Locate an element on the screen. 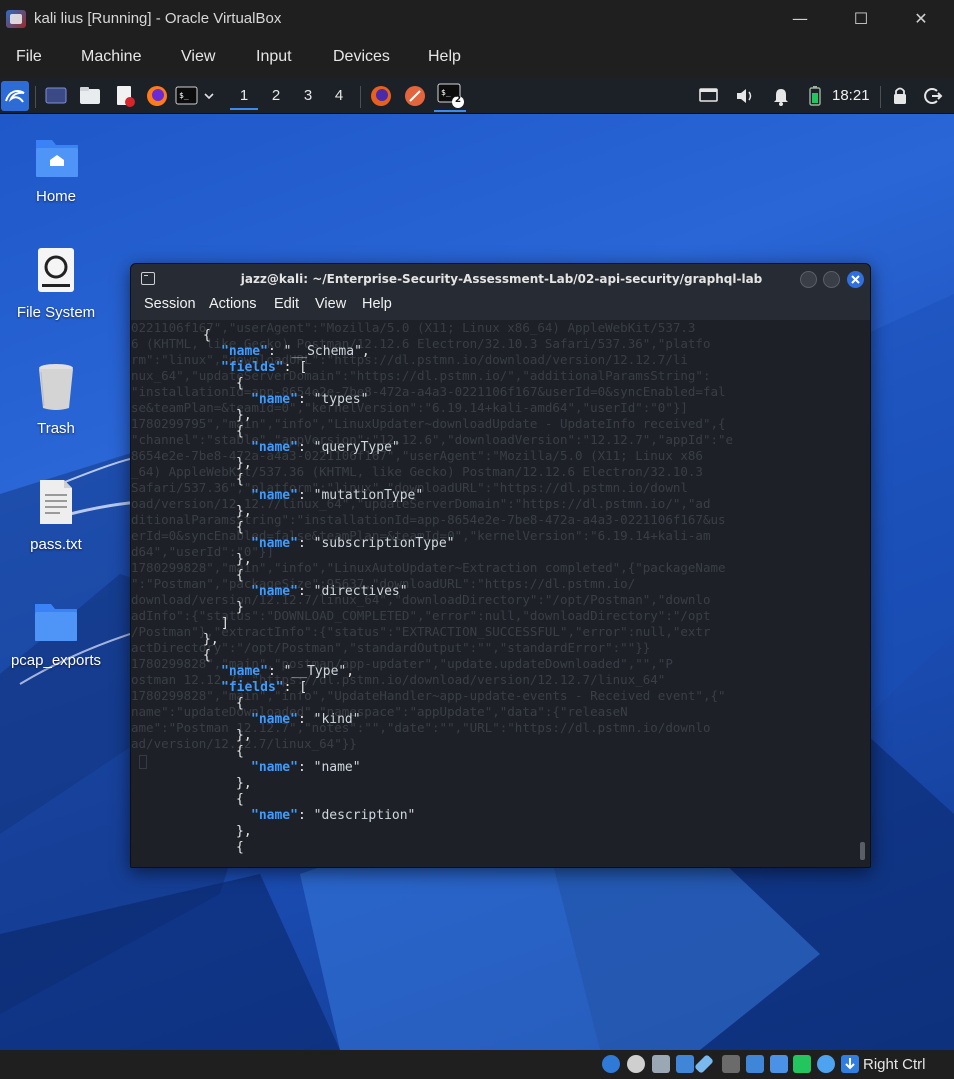 The image size is (954, 1079). close-button: ✕ is located at coordinates (921, 19).